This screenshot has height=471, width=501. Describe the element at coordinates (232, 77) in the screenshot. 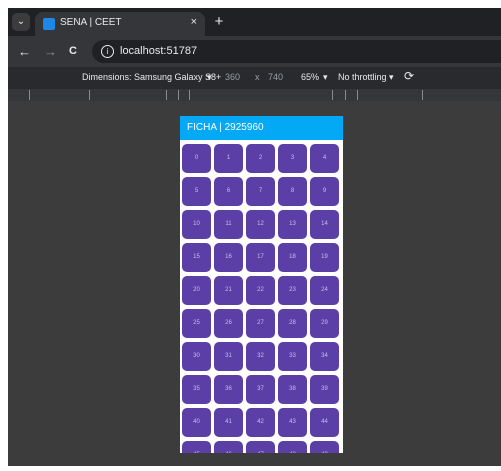

I see `width-field: 360` at that location.